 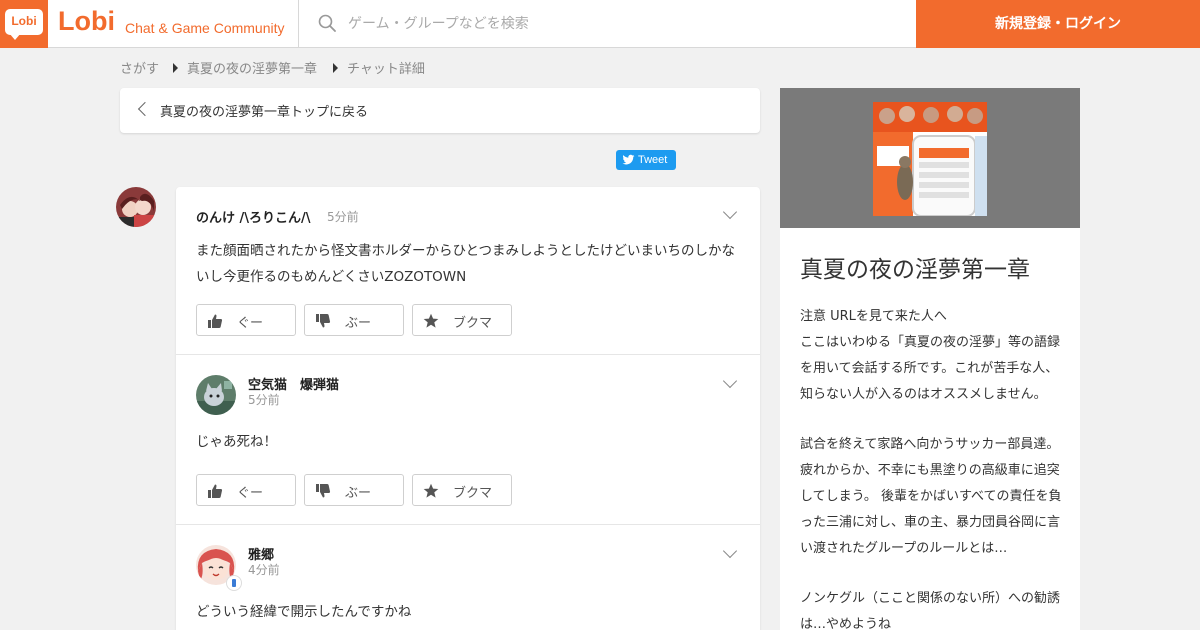 I want to click on group-description-rule: ノンケグル（ここと関係のない所）への勧誘は…やめようね, so click(x=930, y=610).